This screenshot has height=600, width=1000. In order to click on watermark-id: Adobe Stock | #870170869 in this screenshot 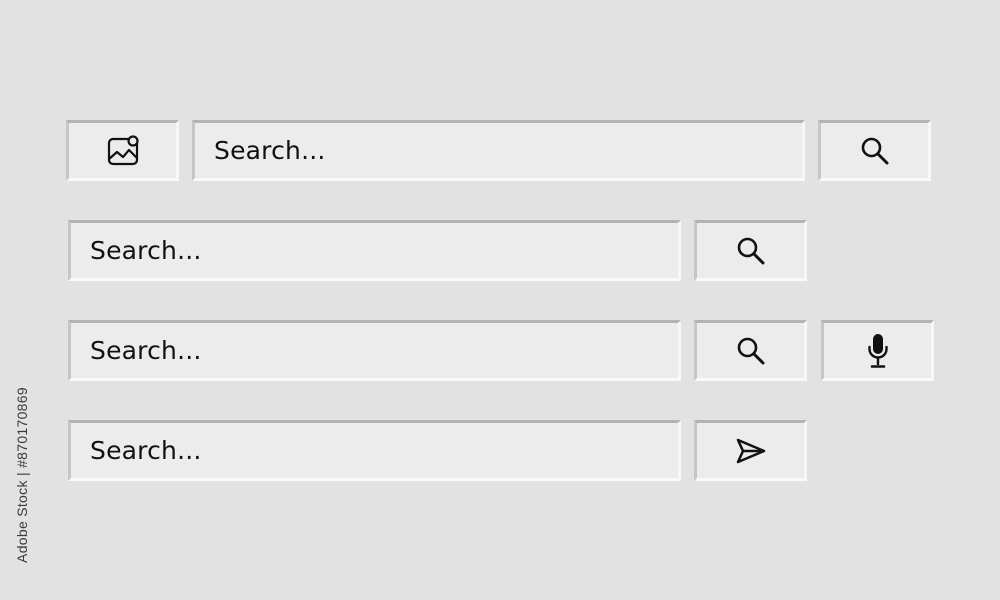, I will do `click(22, 475)`.